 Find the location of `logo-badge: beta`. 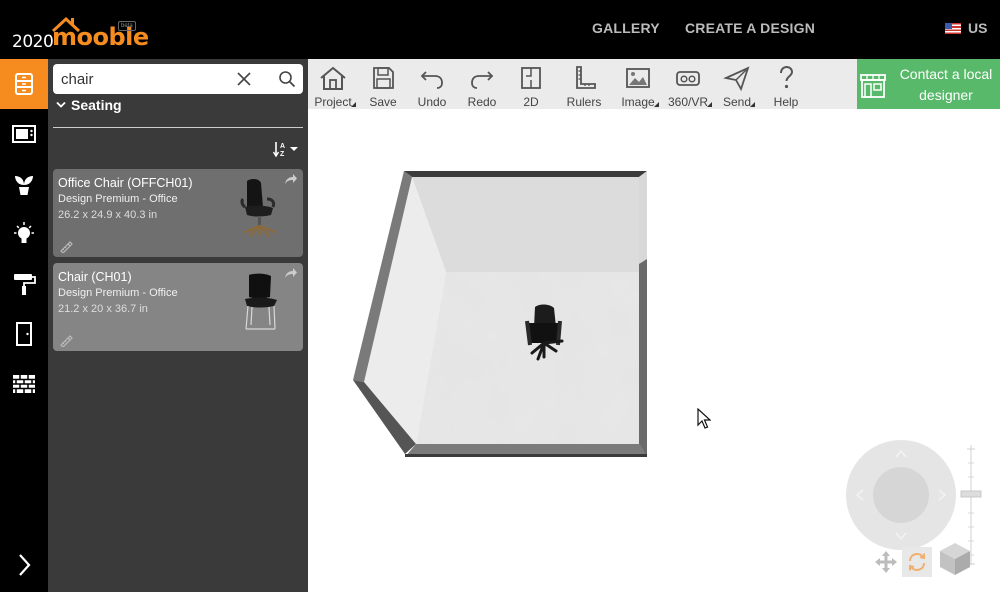

logo-badge: beta is located at coordinates (127, 26).